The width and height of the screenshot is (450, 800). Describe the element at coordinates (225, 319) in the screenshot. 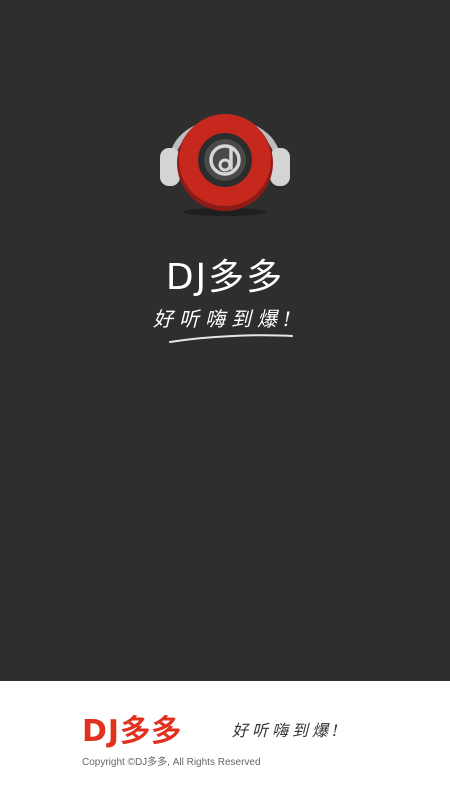

I see `app-slogan: 好听嗨到爆!` at that location.